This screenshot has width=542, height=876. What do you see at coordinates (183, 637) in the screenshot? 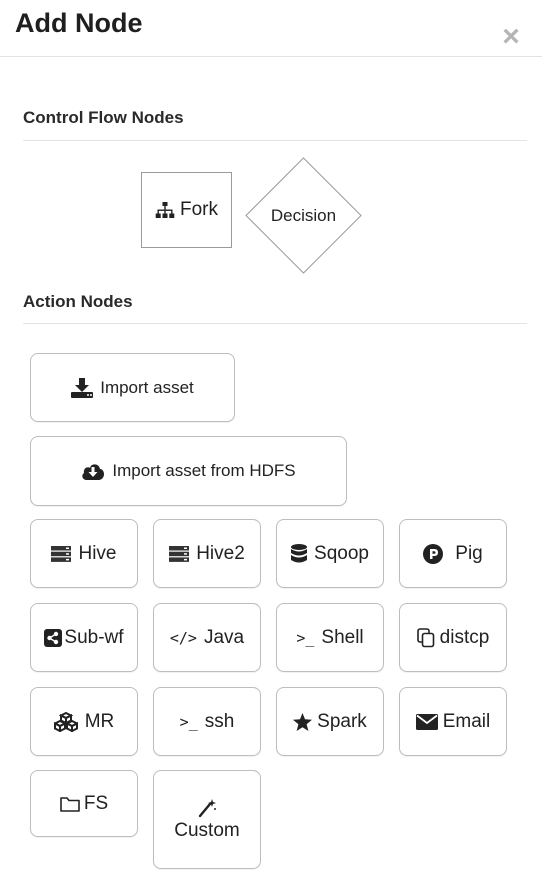
I see `code-icon: </>` at bounding box center [183, 637].